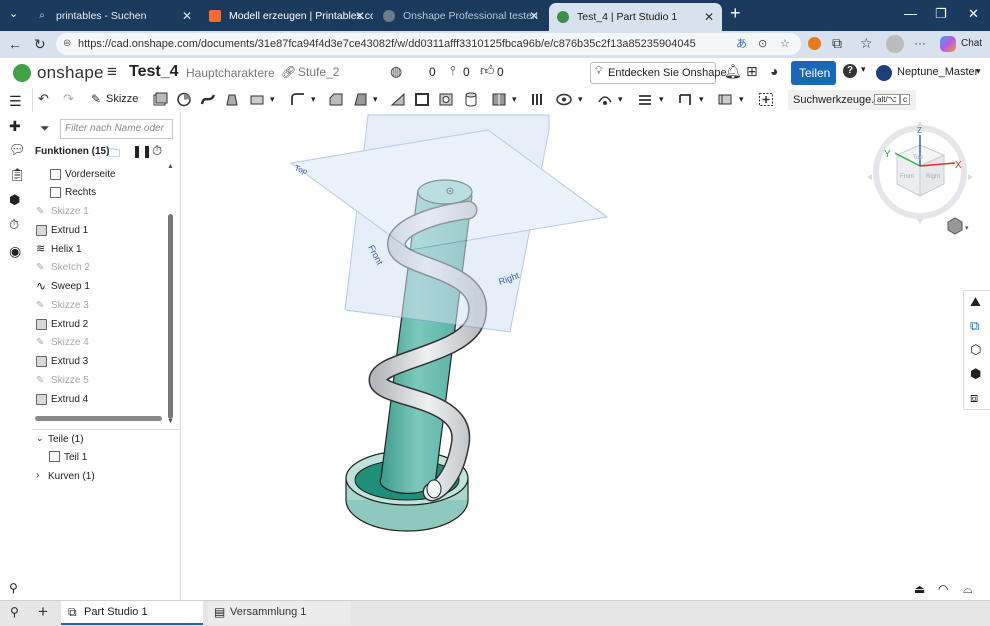 The width and height of the screenshot is (990, 626). What do you see at coordinates (318, 72) in the screenshot?
I see `version-label: Stufe_2` at bounding box center [318, 72].